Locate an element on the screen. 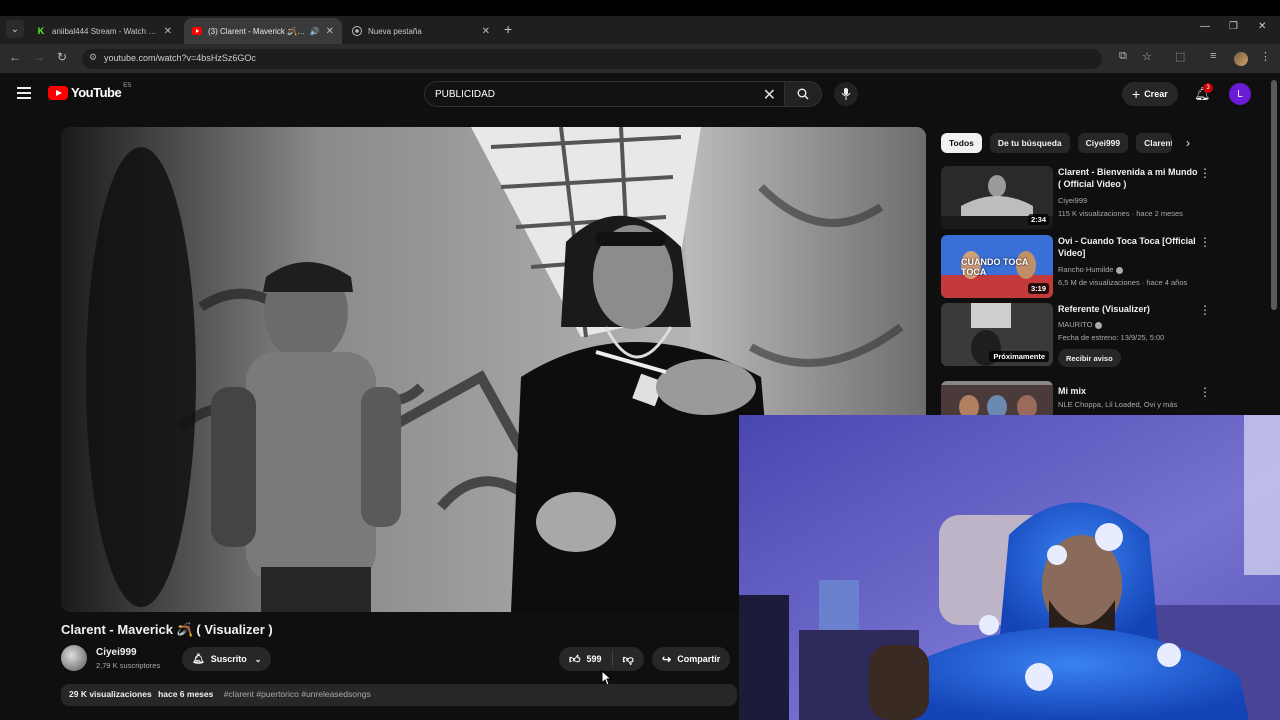 The image size is (1280, 720). chip-clarent: Clarent is located at coordinates (1154, 143).